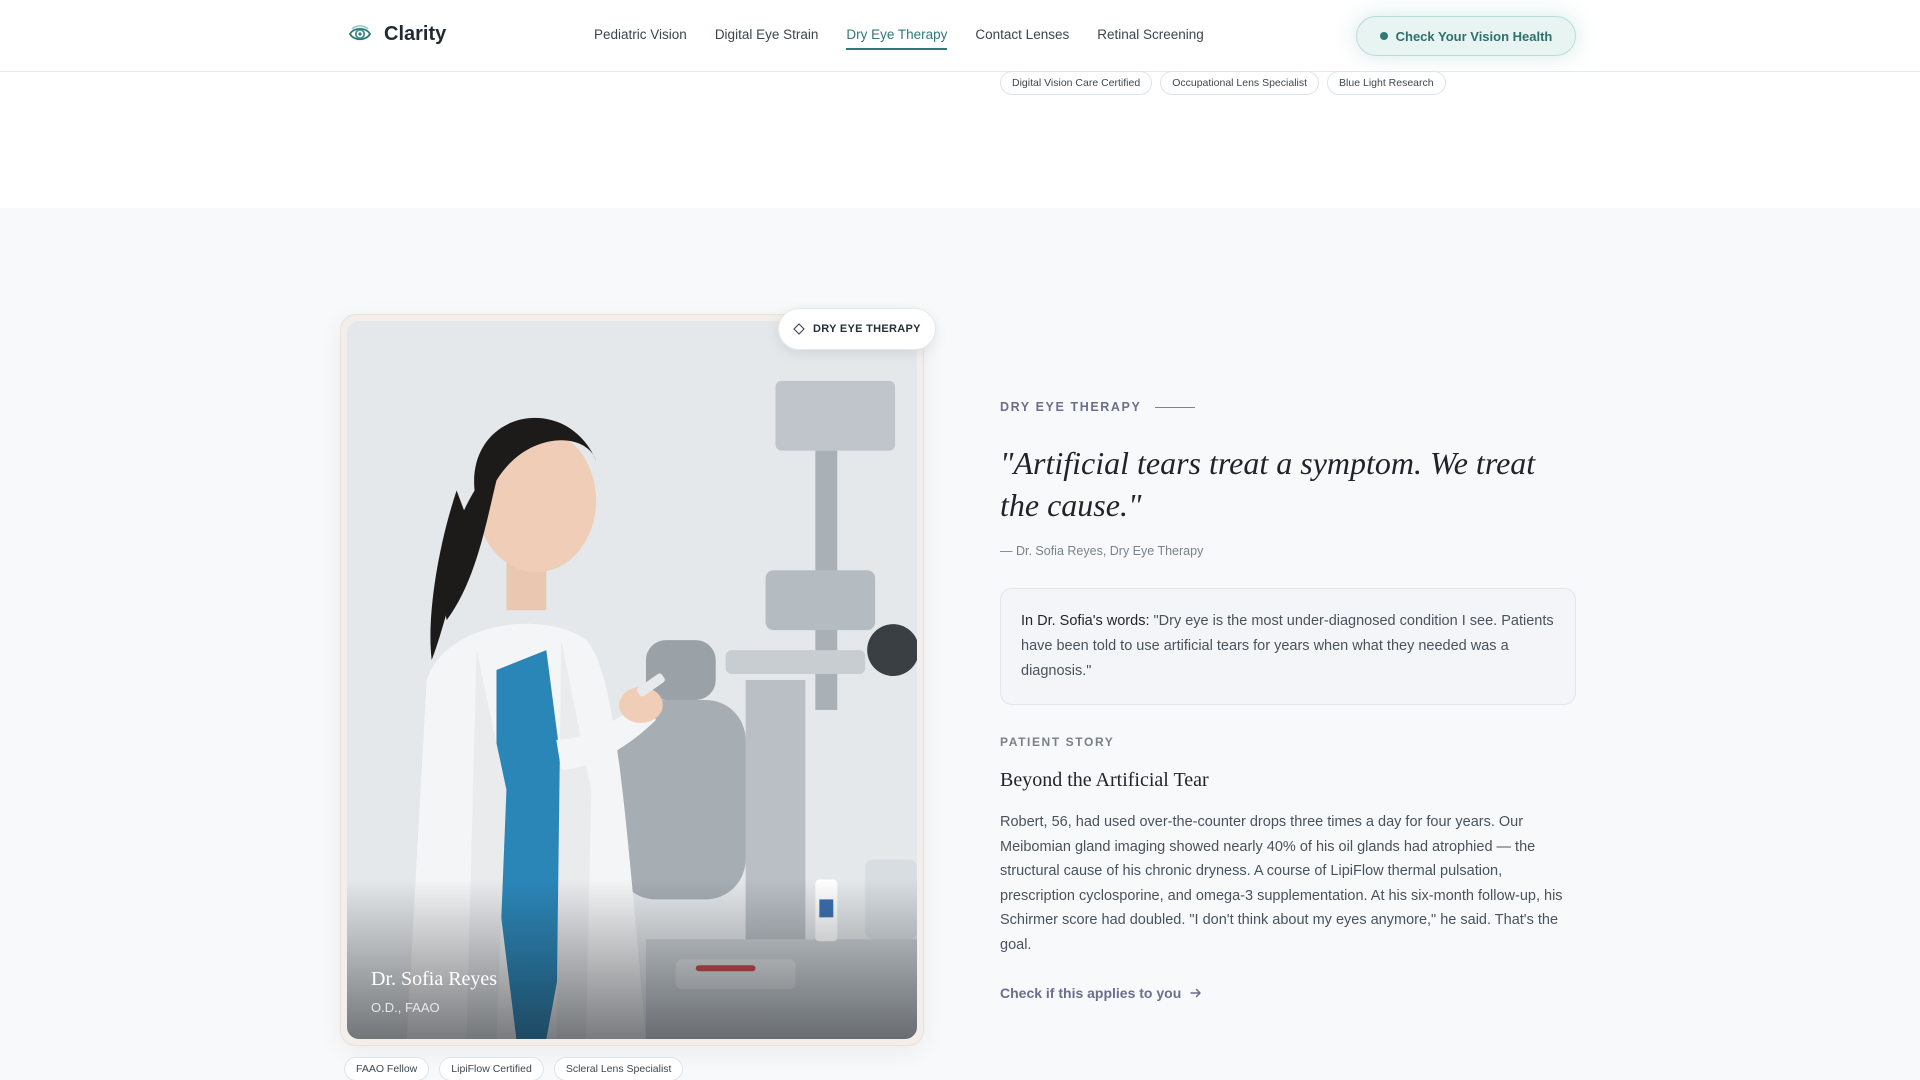  I want to click on nav-link-dry-eye-therapy: Dry Eye Therapy, so click(897, 38).